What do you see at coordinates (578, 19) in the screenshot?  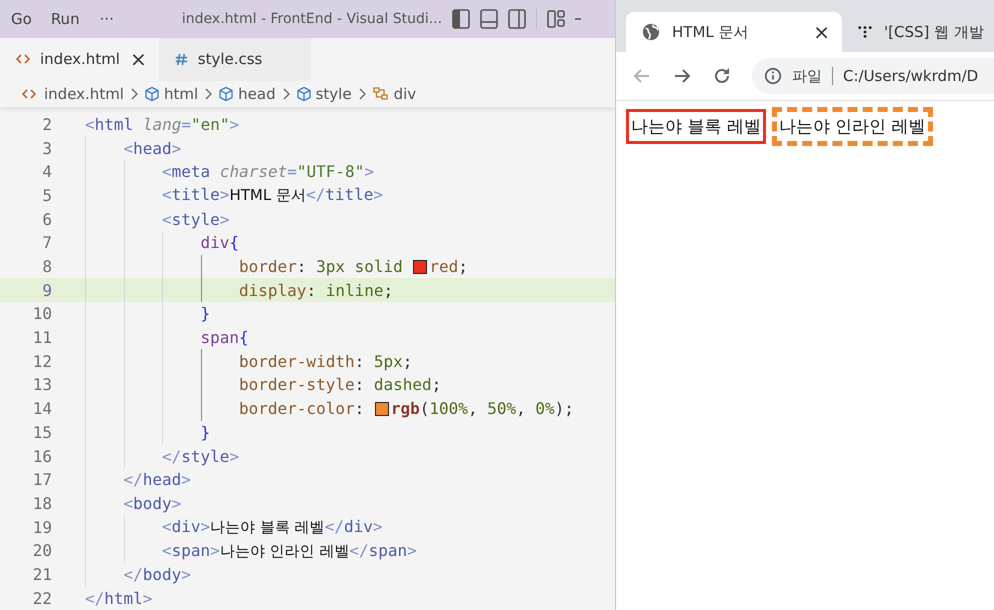 I see `minimize-icon` at bounding box center [578, 19].